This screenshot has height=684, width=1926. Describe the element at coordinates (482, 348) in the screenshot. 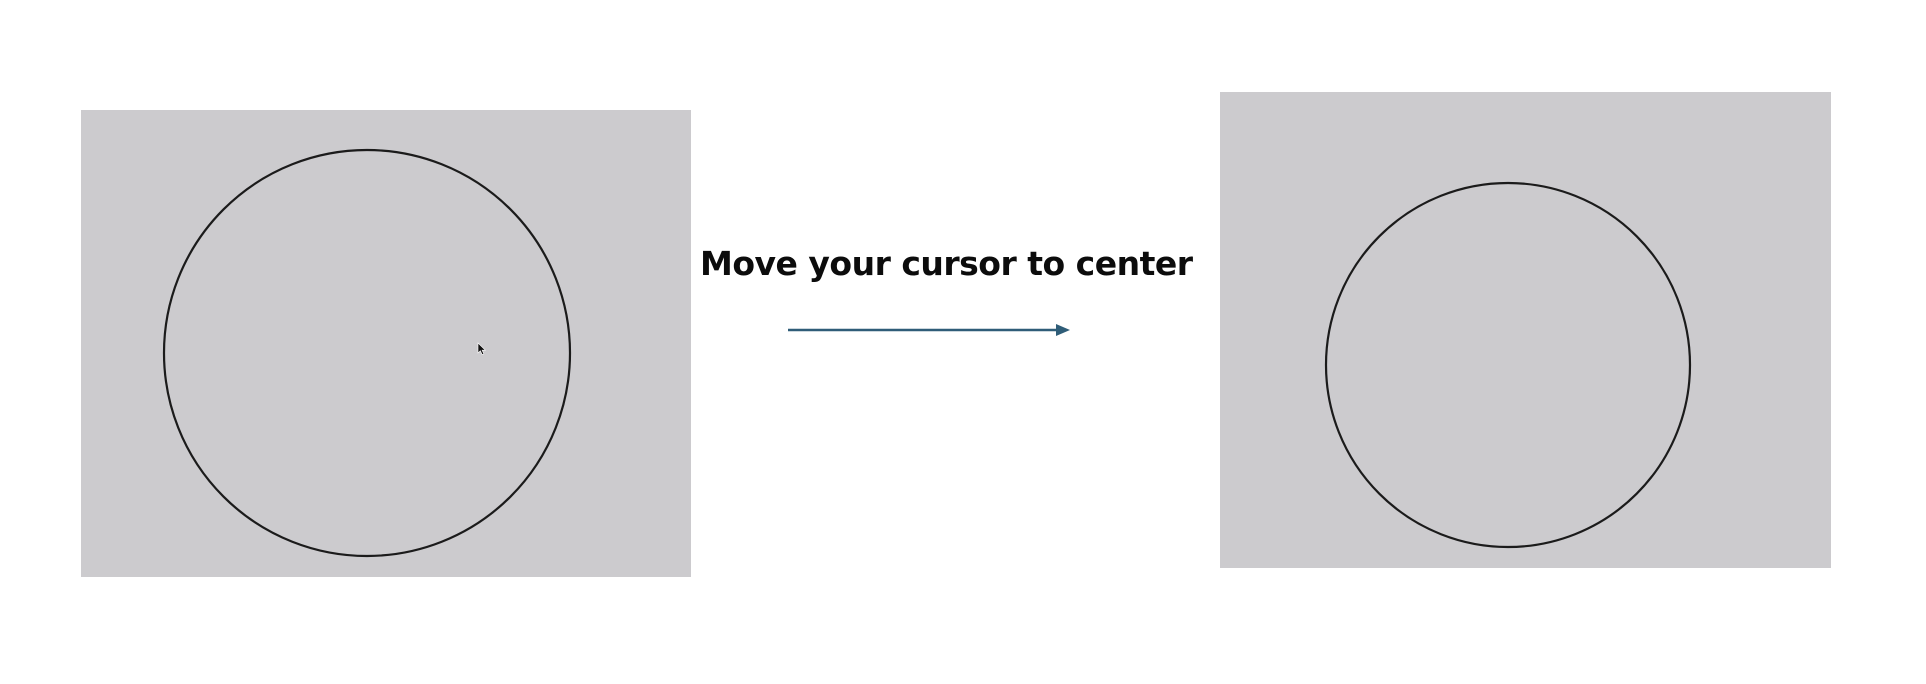

I see `mouse-pointer-icon` at that location.